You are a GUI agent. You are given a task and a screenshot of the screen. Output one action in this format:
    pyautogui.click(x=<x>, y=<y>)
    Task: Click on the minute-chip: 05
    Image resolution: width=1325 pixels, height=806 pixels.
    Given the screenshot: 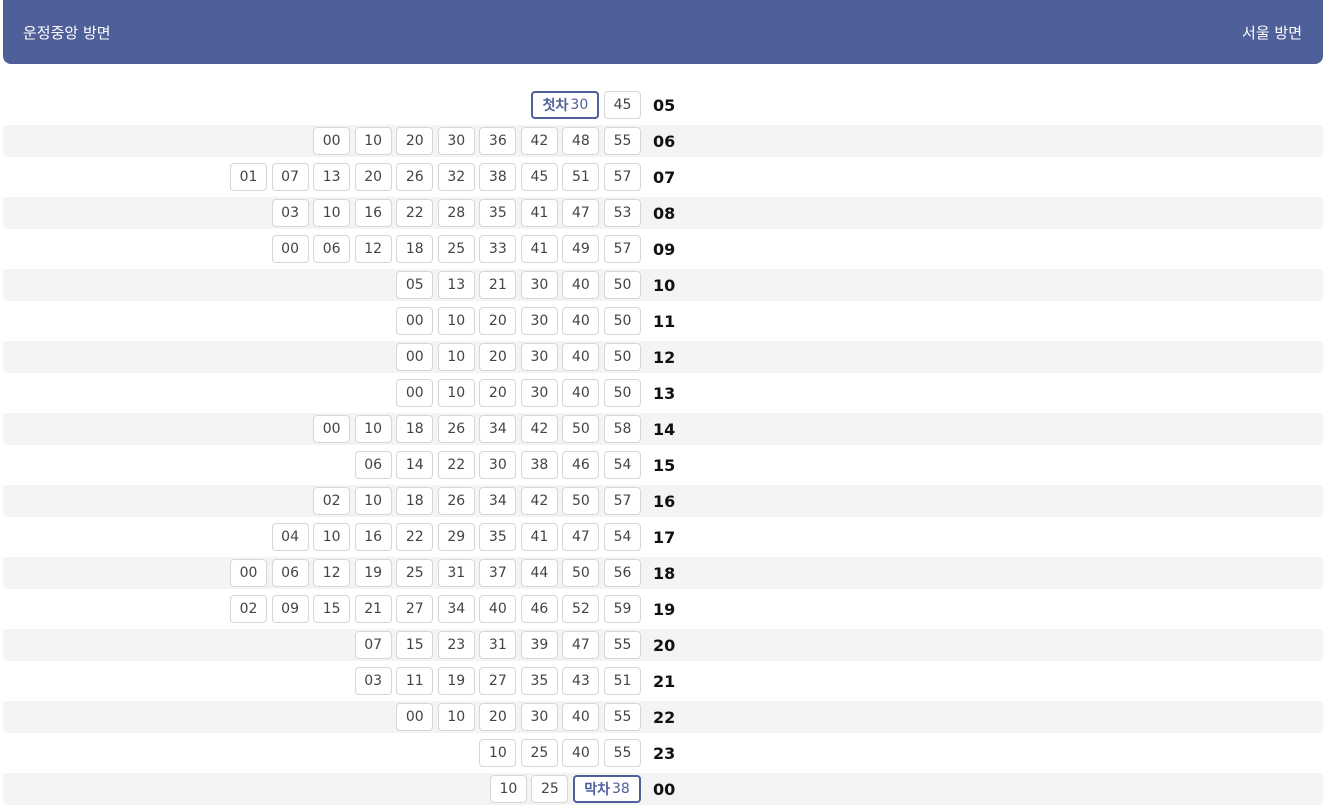 What is the action you would take?
    pyautogui.click(x=415, y=285)
    